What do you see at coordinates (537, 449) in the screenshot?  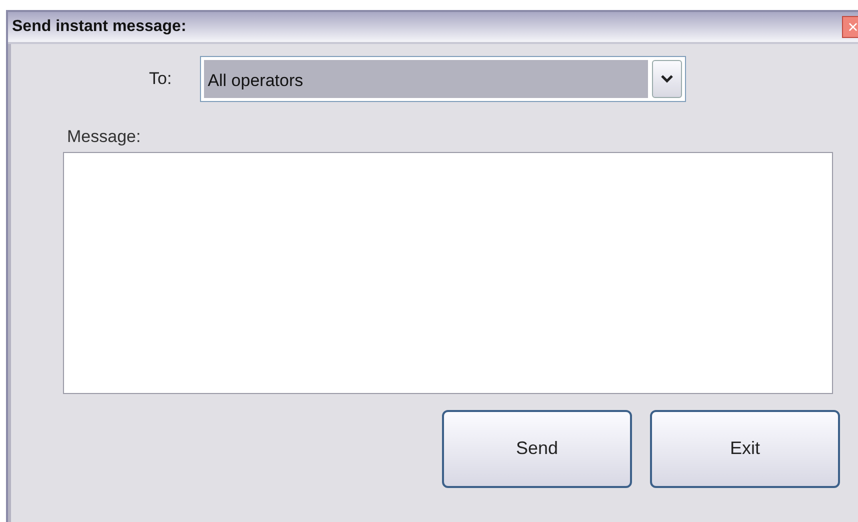 I see `send-button: Send` at bounding box center [537, 449].